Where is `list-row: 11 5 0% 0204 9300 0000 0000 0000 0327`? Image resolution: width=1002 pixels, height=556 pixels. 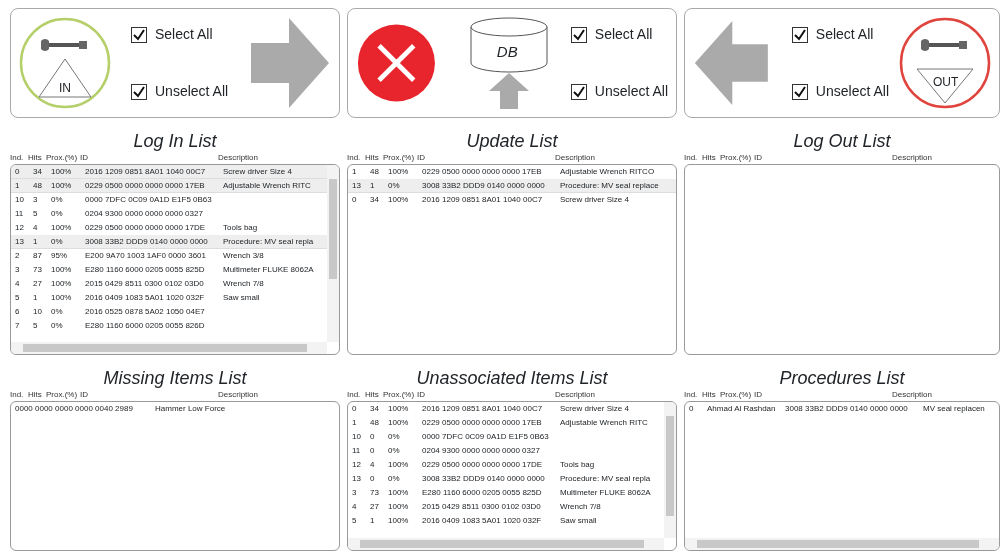 list-row: 11 5 0% 0204 9300 0000 0000 0000 0327 is located at coordinates (169, 214).